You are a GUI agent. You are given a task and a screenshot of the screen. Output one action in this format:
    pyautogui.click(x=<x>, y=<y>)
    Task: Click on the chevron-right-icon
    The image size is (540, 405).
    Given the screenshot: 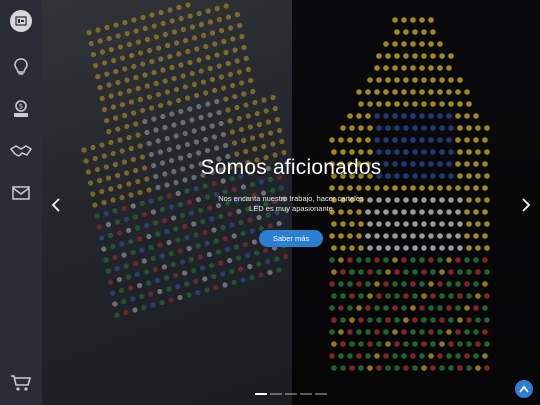 What is the action you would take?
    pyautogui.click(x=526, y=205)
    